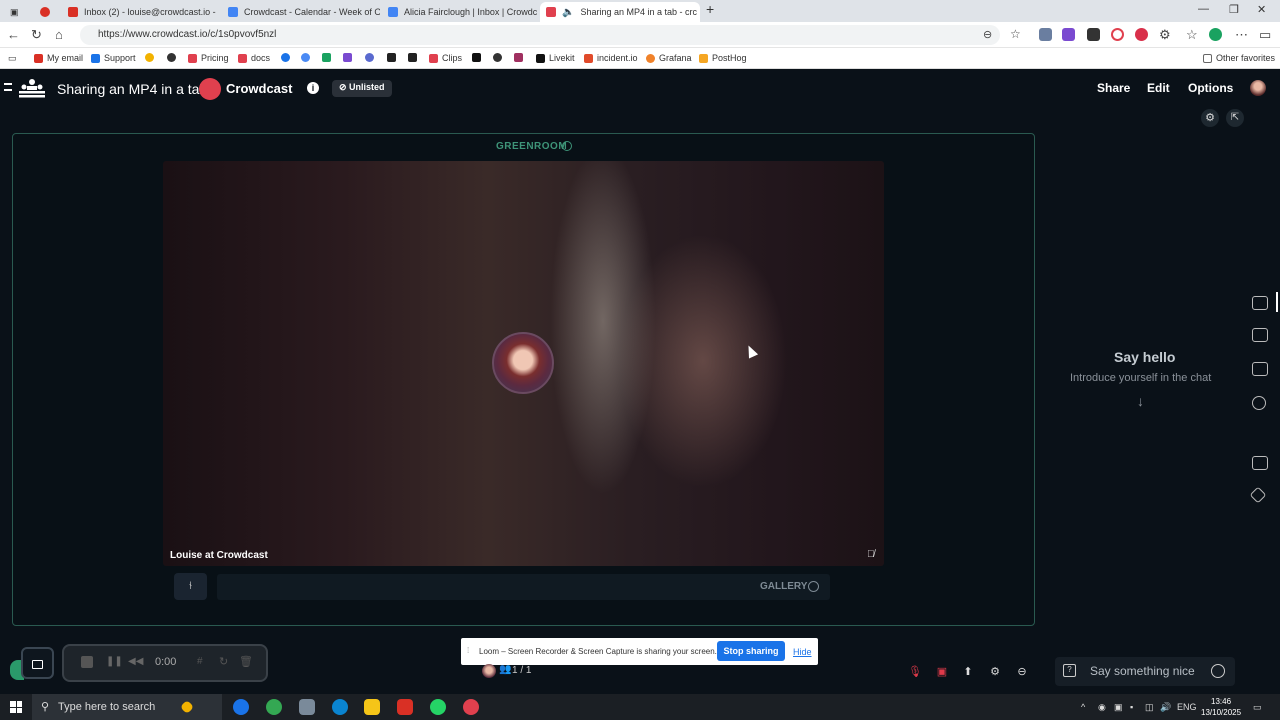  What do you see at coordinates (149, 57) in the screenshot?
I see `bookmark-emoji` at bounding box center [149, 57].